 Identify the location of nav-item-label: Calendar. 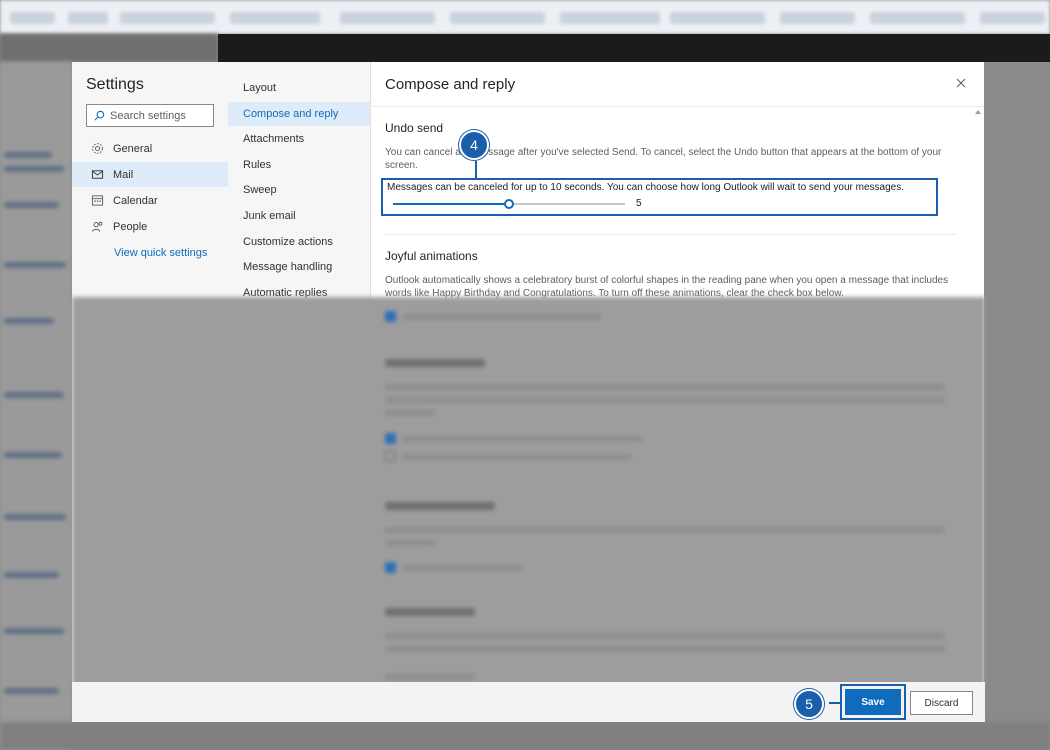
(135, 200).